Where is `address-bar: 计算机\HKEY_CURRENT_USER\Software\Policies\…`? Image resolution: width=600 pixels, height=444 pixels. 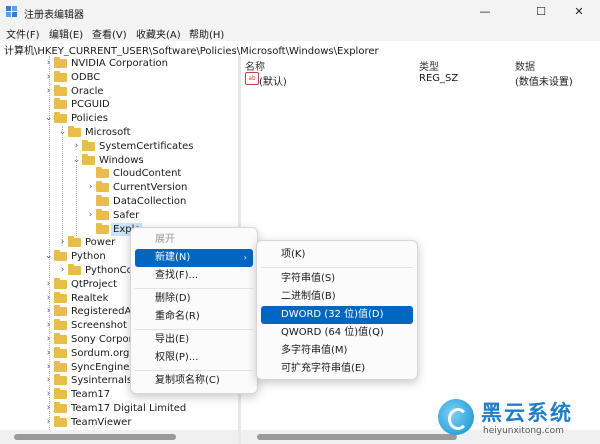
address-bar: 计算机\HKEY_CURRENT_USER\Software\Policies\… is located at coordinates (300, 49).